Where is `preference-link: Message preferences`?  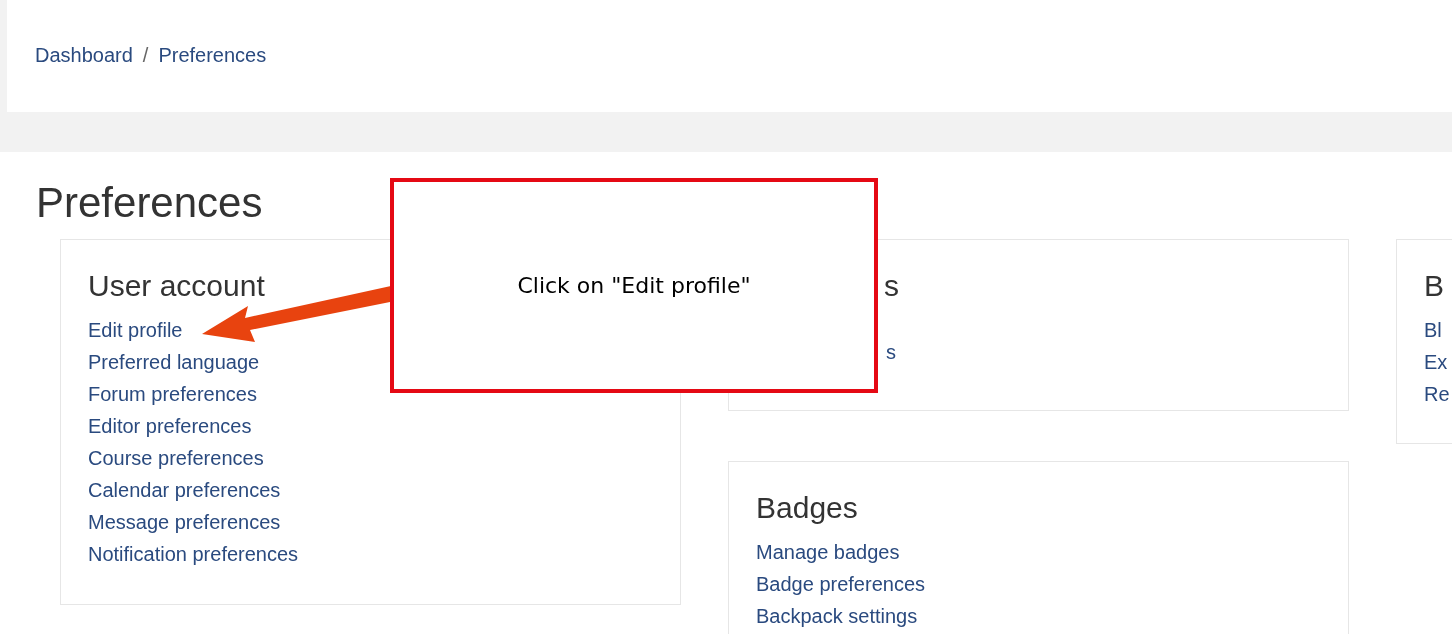
preference-link: Message preferences is located at coordinates (184, 522).